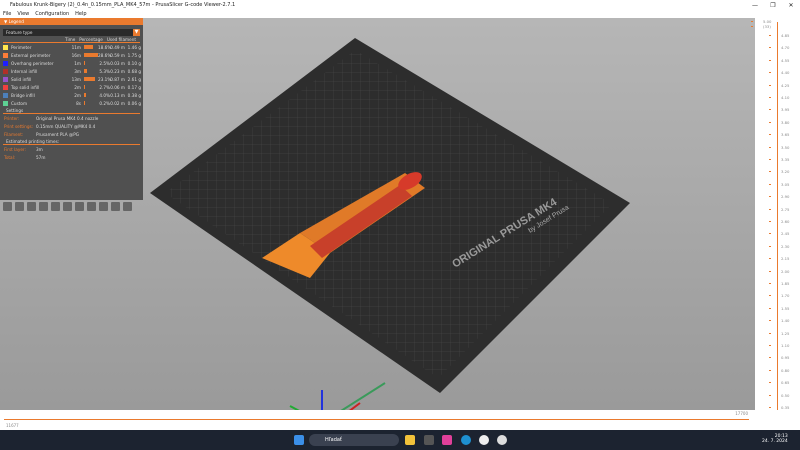  Describe the element at coordinates (71, 110) in the screenshot. I see `settings-title: Settings` at that location.